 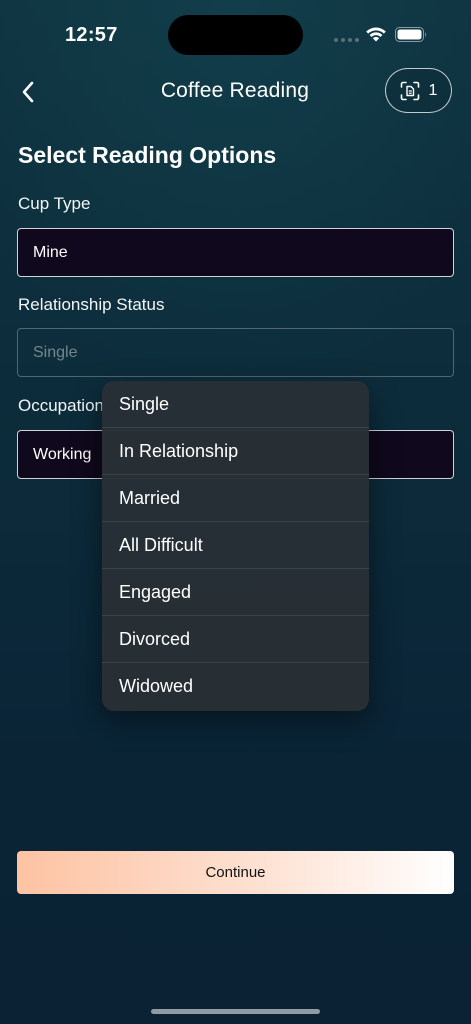 I want to click on dynamic-island, so click(x=235, y=35).